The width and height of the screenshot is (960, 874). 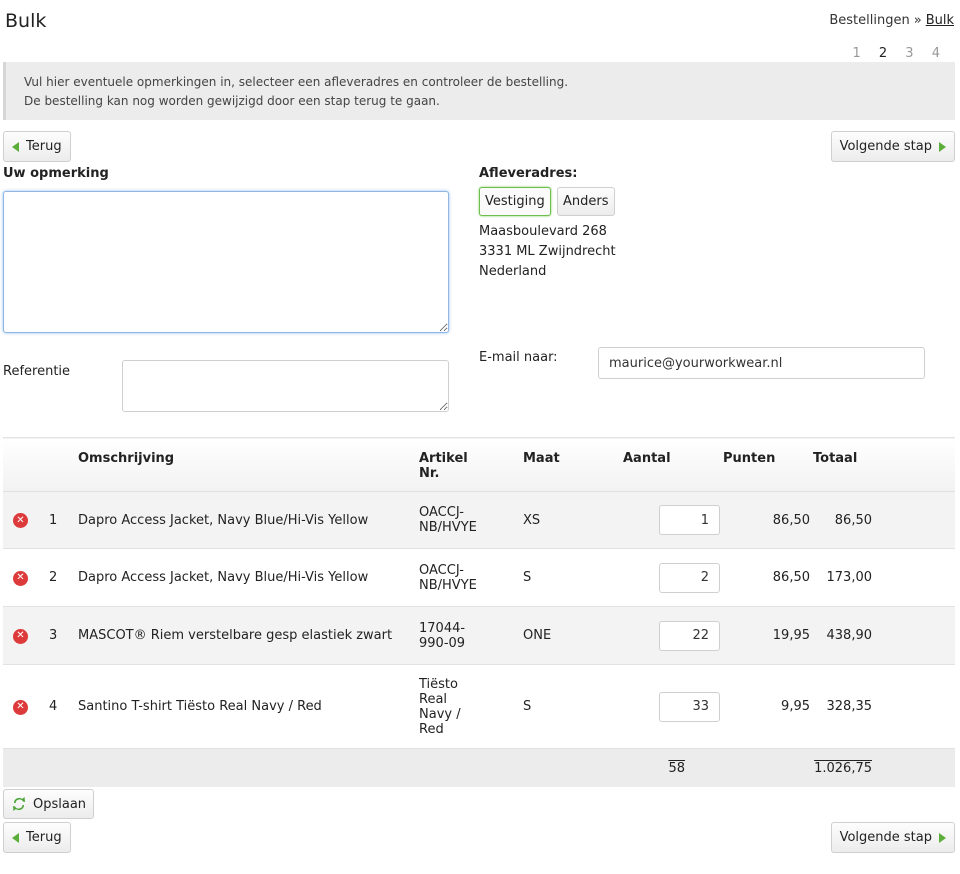 What do you see at coordinates (647, 458) in the screenshot?
I see `header-qty: Aantal` at bounding box center [647, 458].